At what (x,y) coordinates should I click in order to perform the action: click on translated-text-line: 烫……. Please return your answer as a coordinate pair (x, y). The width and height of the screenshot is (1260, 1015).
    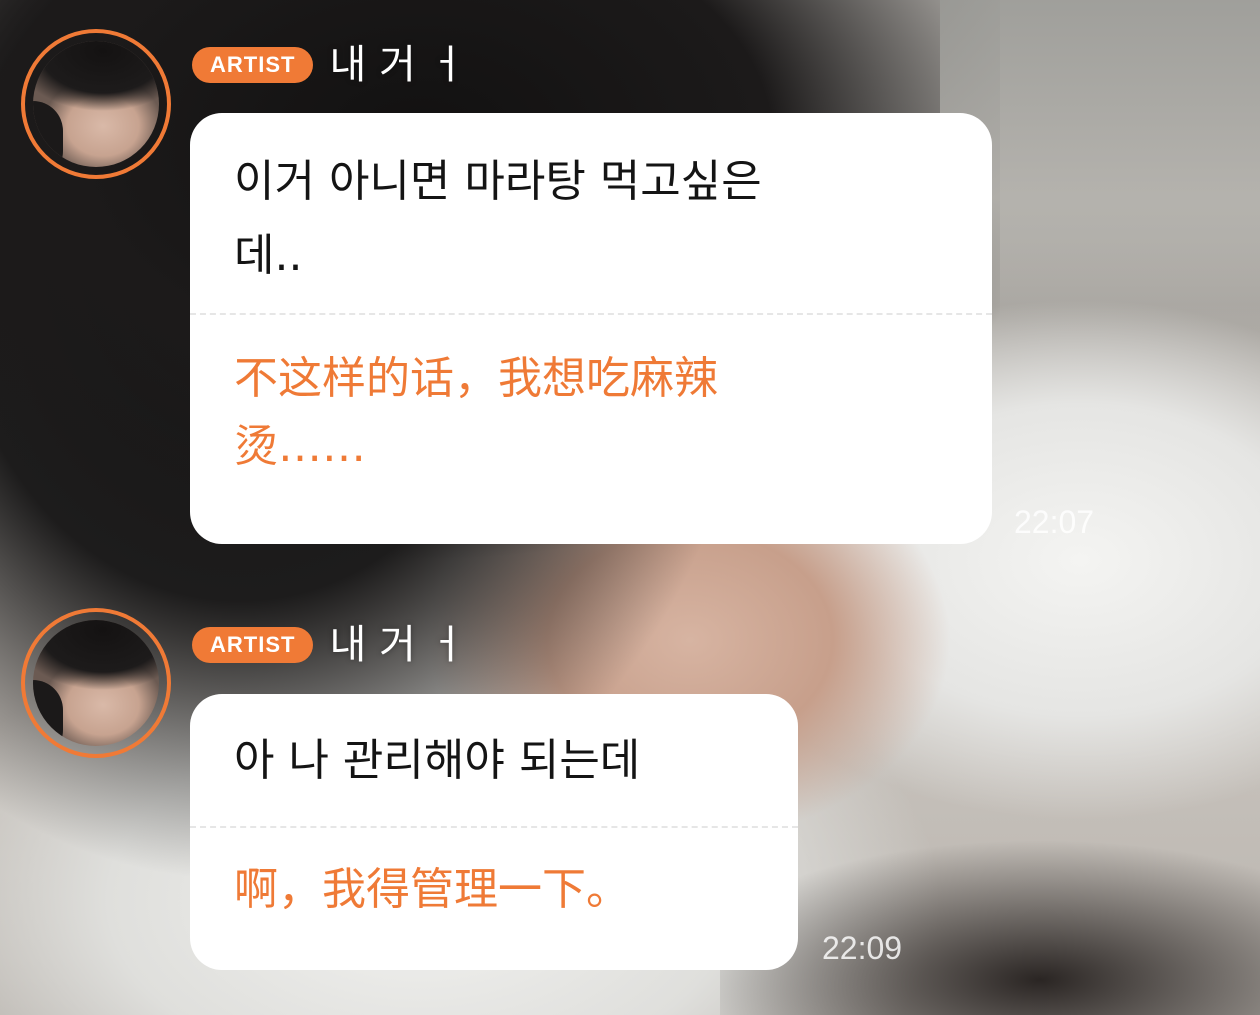
    Looking at the image, I should click on (300, 446).